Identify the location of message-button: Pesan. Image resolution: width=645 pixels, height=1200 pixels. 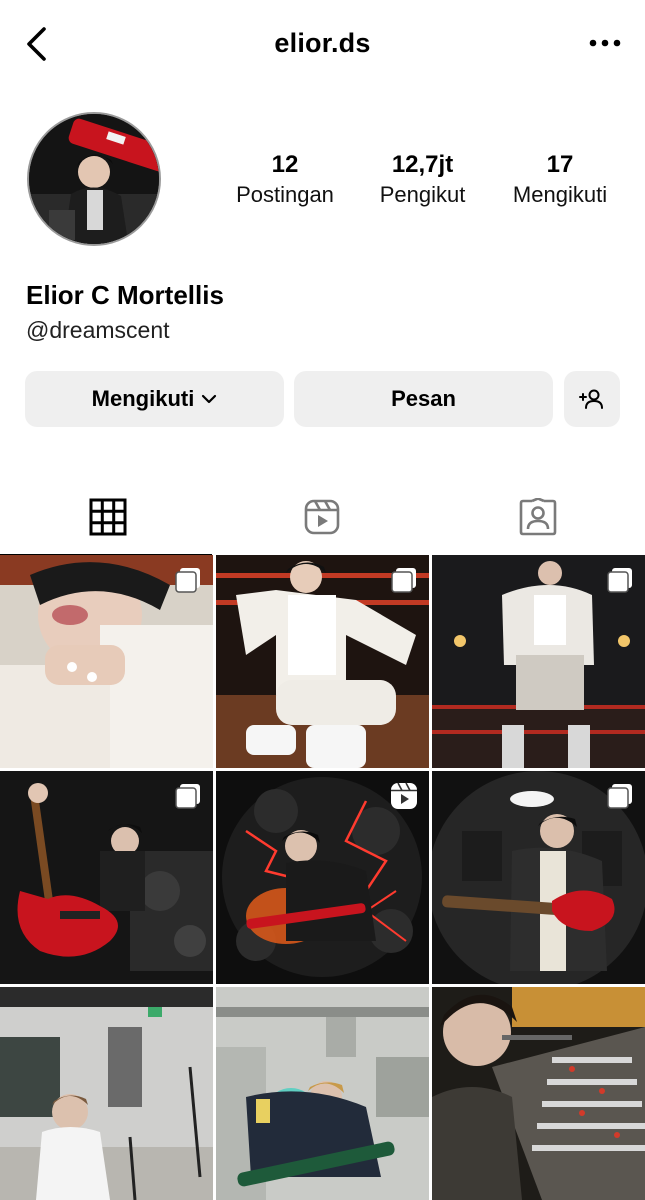
(423, 399).